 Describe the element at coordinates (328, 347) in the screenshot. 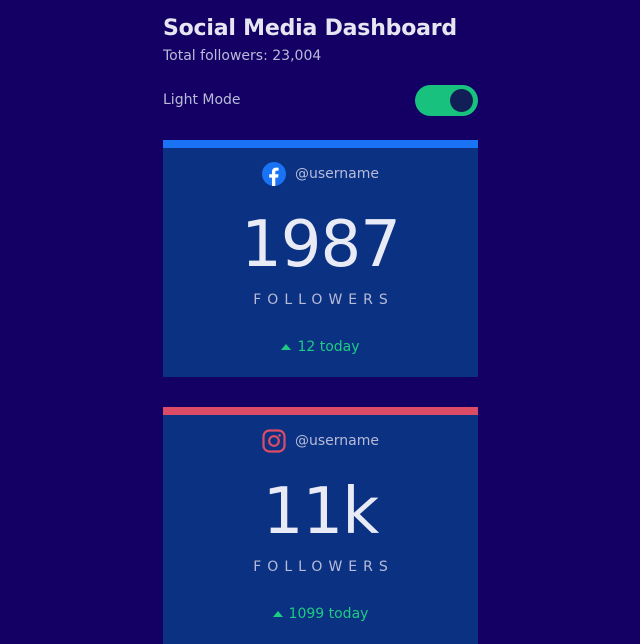

I see `today-change-value: 12 today` at that location.